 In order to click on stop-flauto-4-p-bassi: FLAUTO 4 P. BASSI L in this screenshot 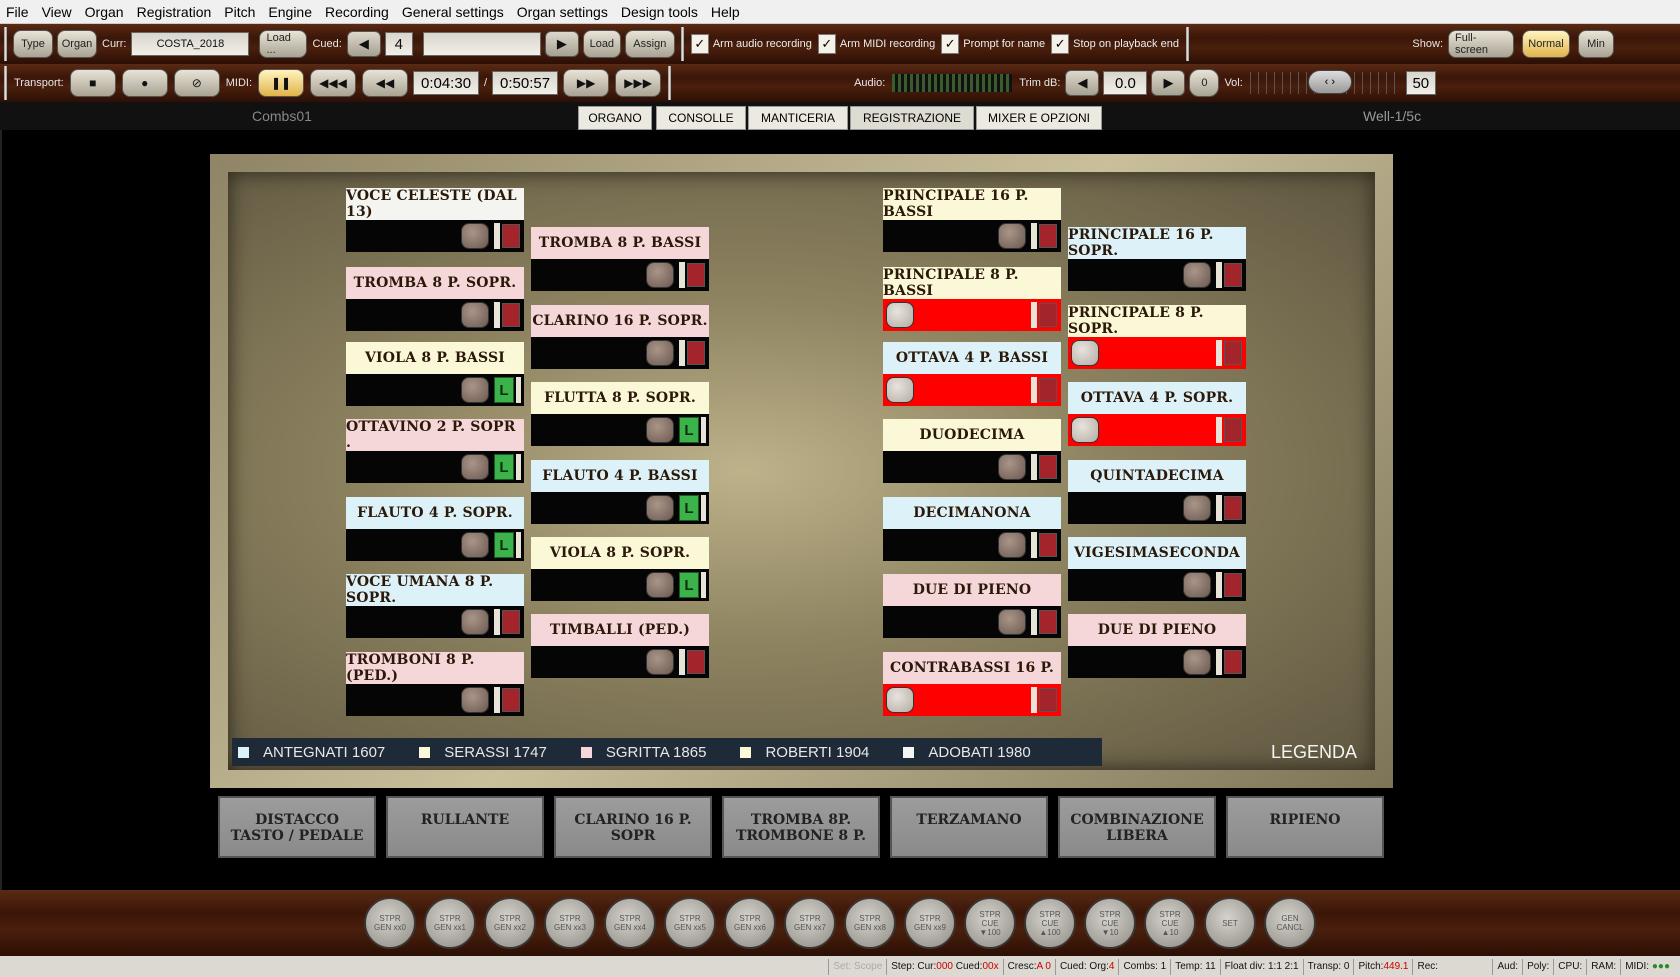, I will do `click(620, 492)`.